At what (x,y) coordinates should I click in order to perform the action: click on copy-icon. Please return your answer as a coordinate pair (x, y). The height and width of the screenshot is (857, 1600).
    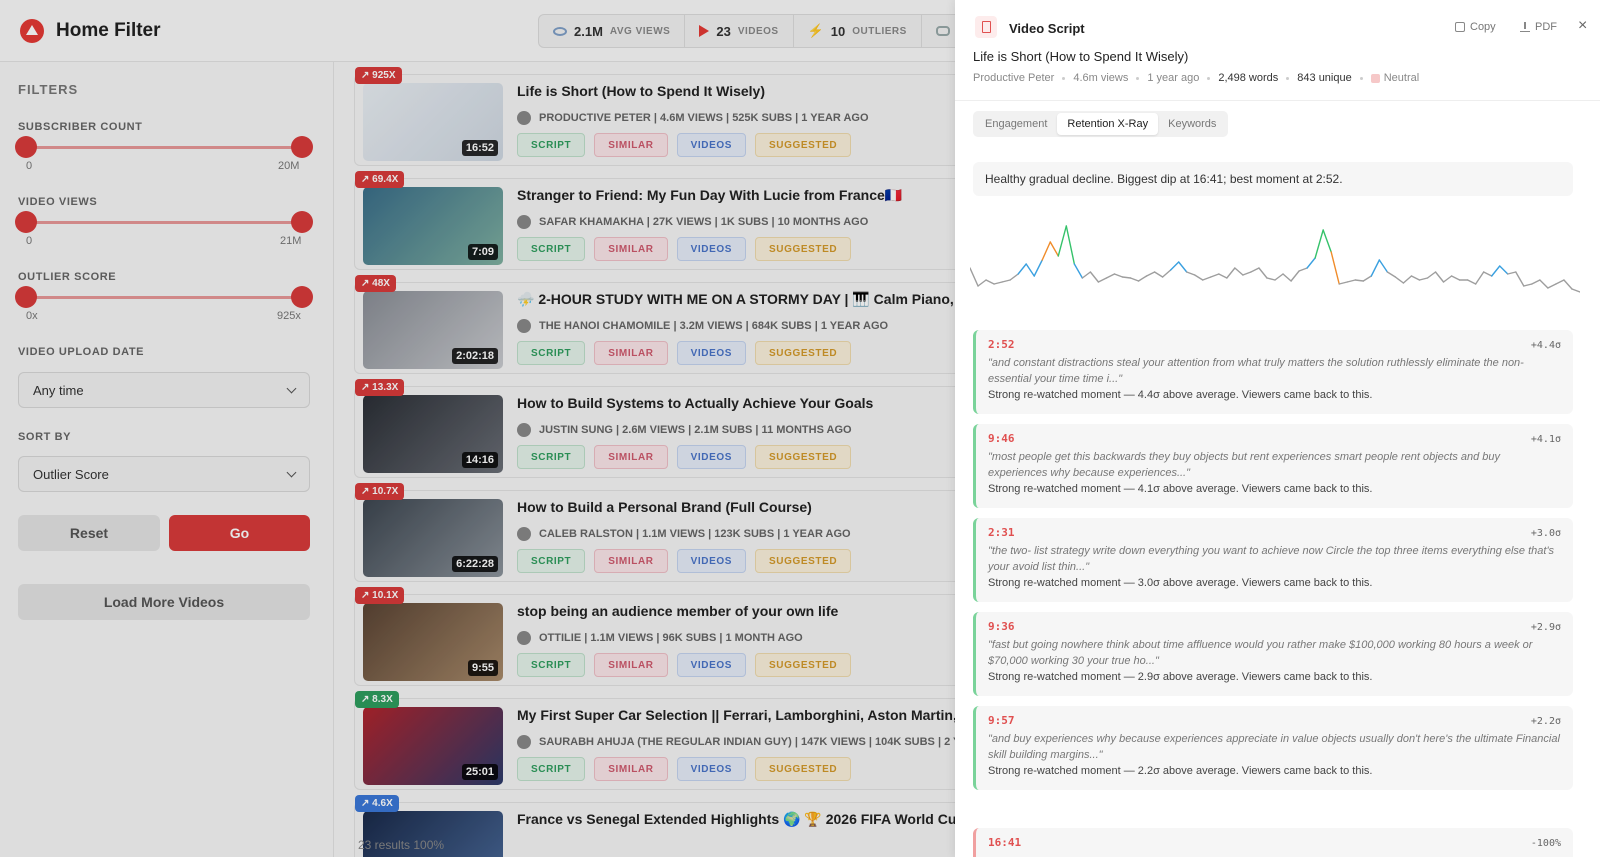
    Looking at the image, I should click on (1460, 27).